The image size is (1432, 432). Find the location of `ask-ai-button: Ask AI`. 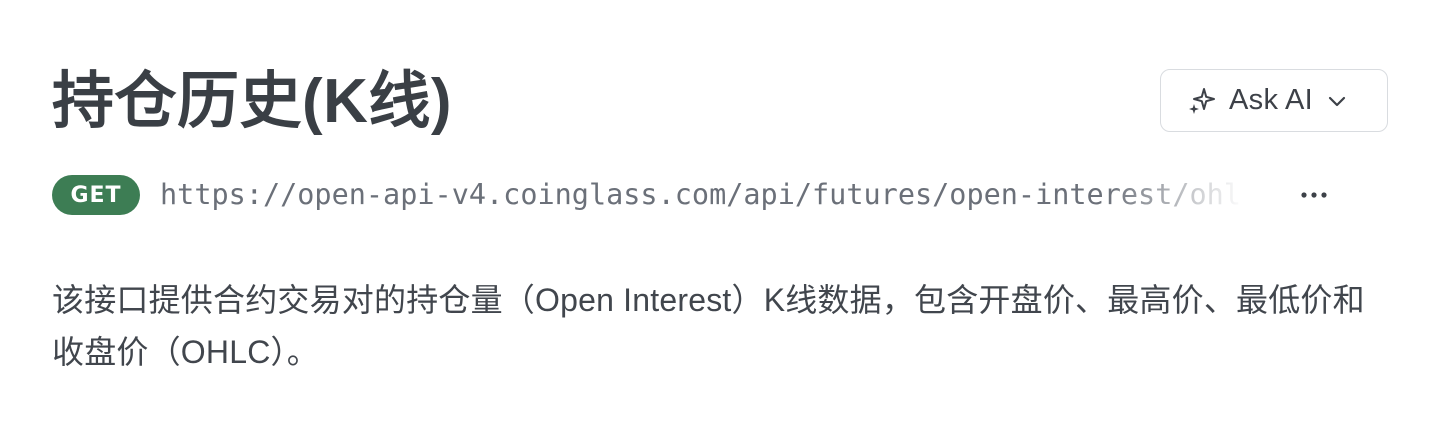

ask-ai-button: Ask AI is located at coordinates (1274, 100).